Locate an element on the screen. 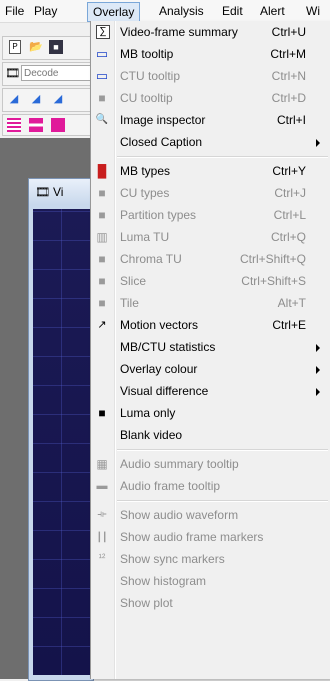 Image resolution: width=330 pixels, height=681 pixels. menu-item-video-frame-summary: ∑ Video-frame summary Ctrl+U is located at coordinates (210, 32).